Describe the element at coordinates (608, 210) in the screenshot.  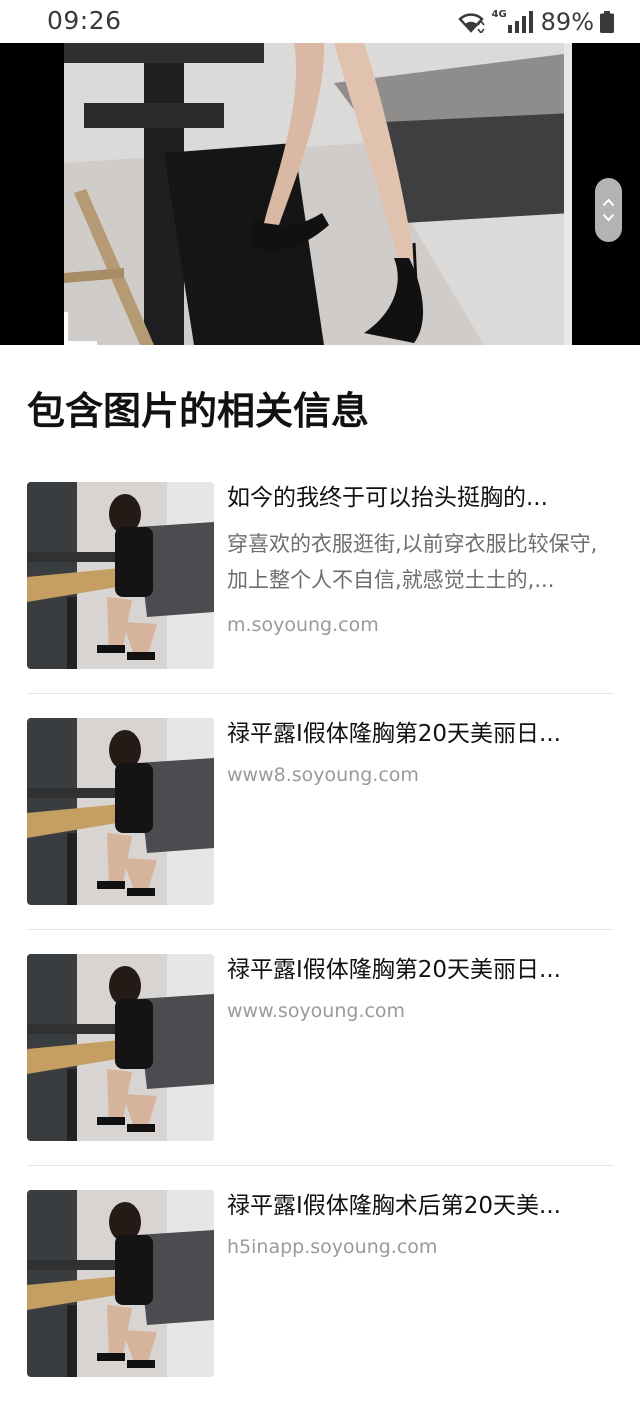
I see `scroll-pill` at that location.